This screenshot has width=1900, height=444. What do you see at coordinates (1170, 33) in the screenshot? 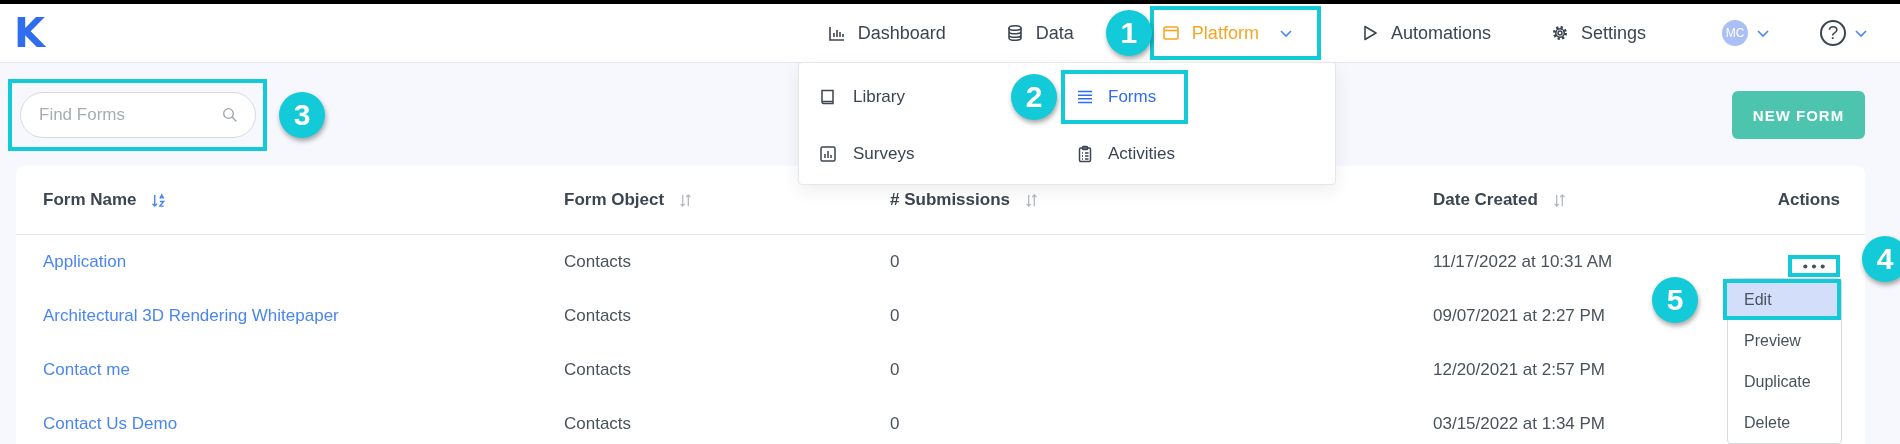
I see `window-icon` at bounding box center [1170, 33].